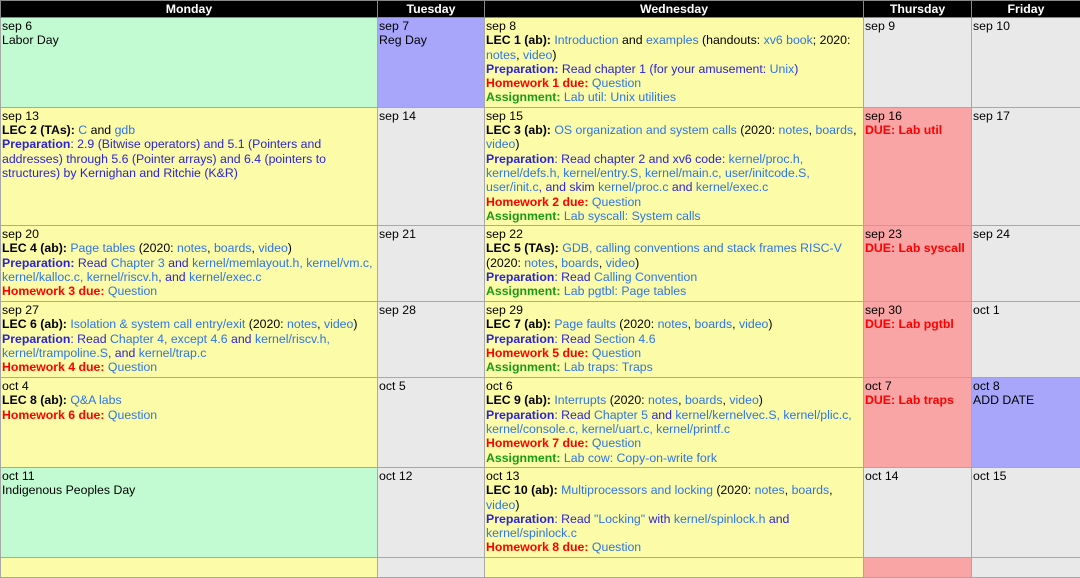 This screenshot has width=1080, height=578. What do you see at coordinates (82, 130) in the screenshot?
I see `lecture-link: C` at bounding box center [82, 130].